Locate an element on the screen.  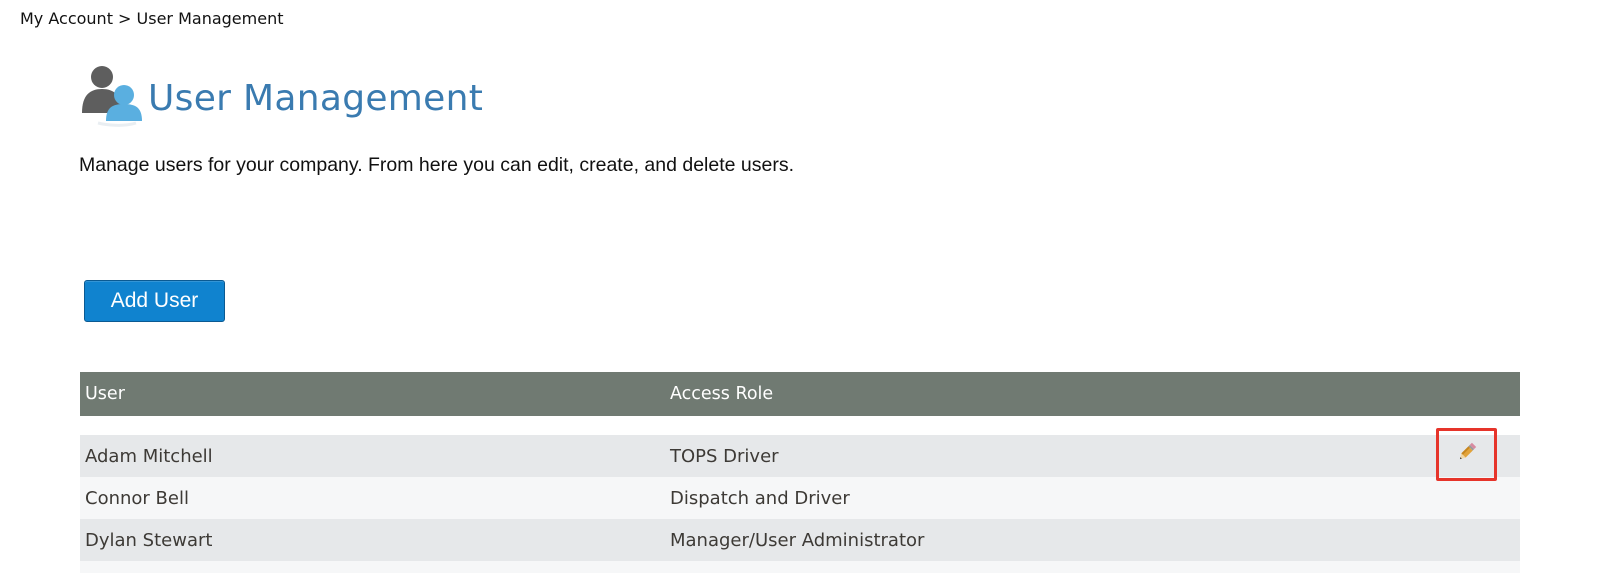
page-title: User Management is located at coordinates (316, 98).